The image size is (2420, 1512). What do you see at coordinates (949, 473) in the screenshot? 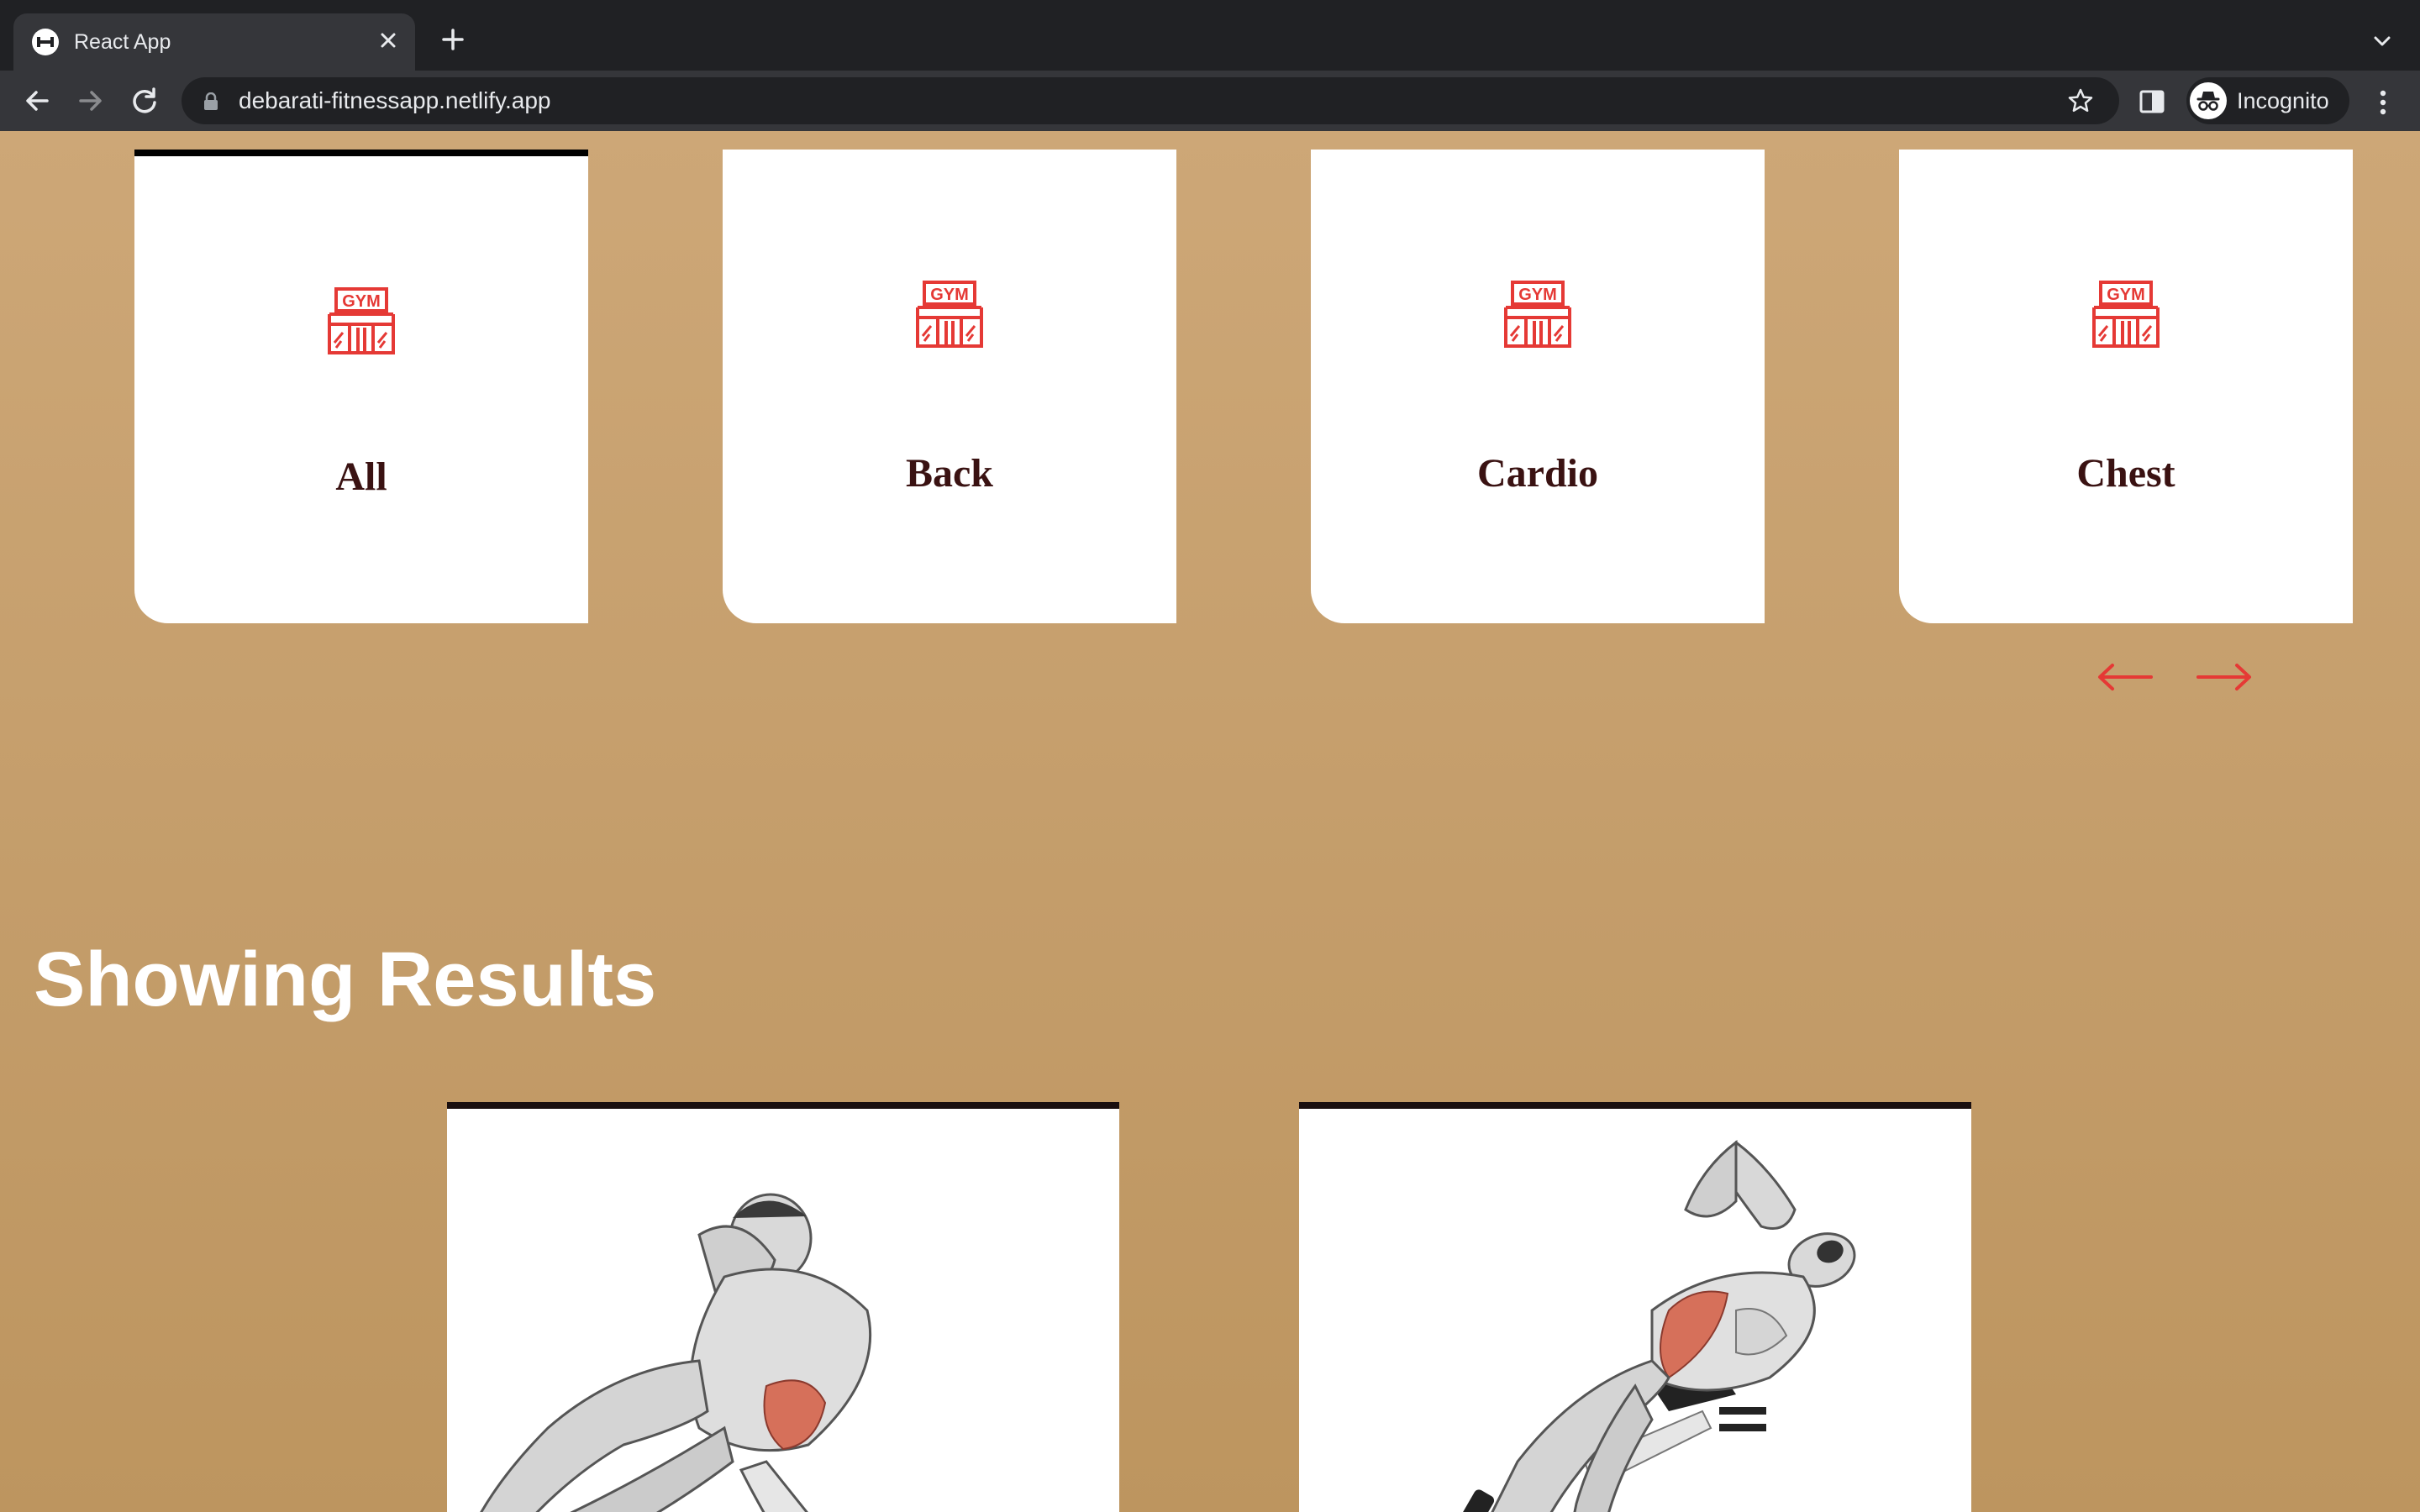
I see `body-part-label: Back` at bounding box center [949, 473].